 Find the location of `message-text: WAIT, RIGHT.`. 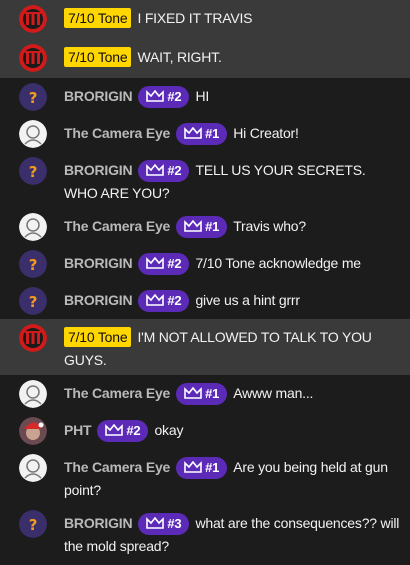

message-text: WAIT, RIGHT. is located at coordinates (179, 57).